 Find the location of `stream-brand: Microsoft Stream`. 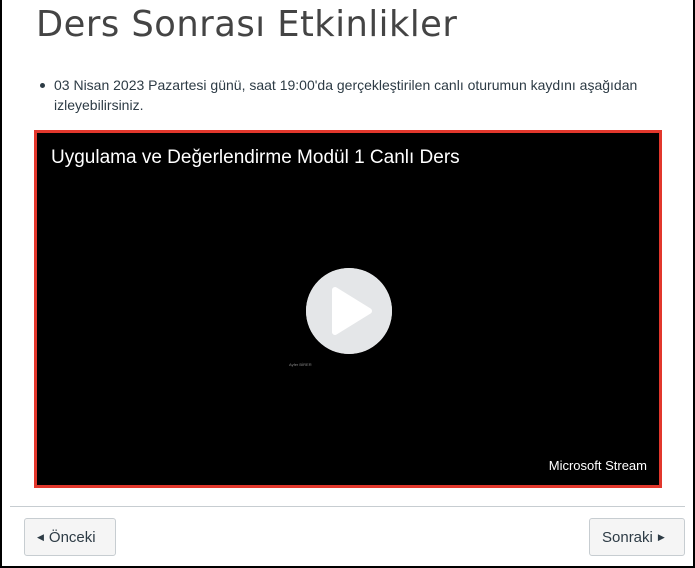

stream-brand: Microsoft Stream is located at coordinates (597, 465).